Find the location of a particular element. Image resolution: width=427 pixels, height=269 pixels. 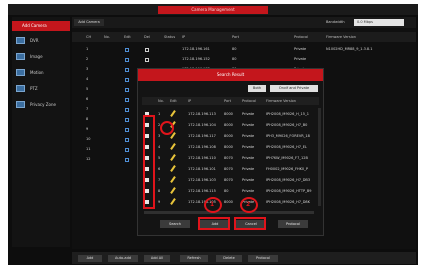

protocol-button: Protocol is located at coordinates (263, 258).